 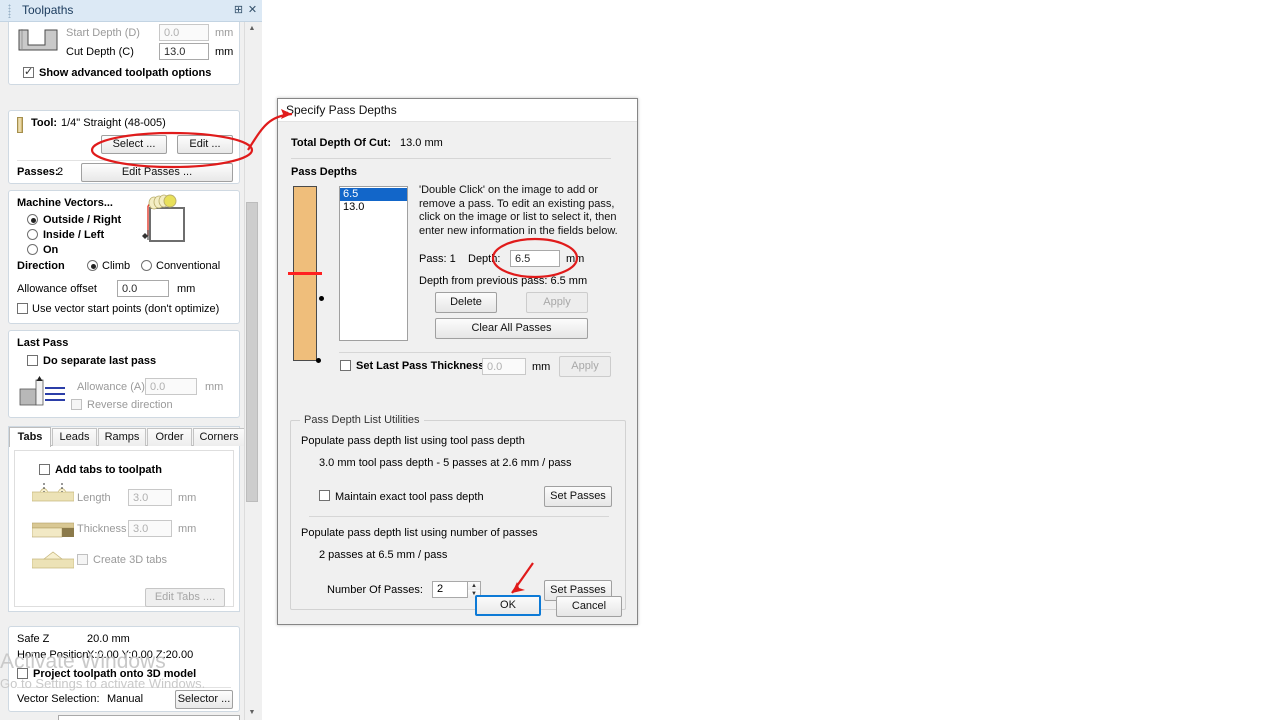 I want to click on total-depth-label: Total Depth Of Cut:, so click(x=341, y=143).